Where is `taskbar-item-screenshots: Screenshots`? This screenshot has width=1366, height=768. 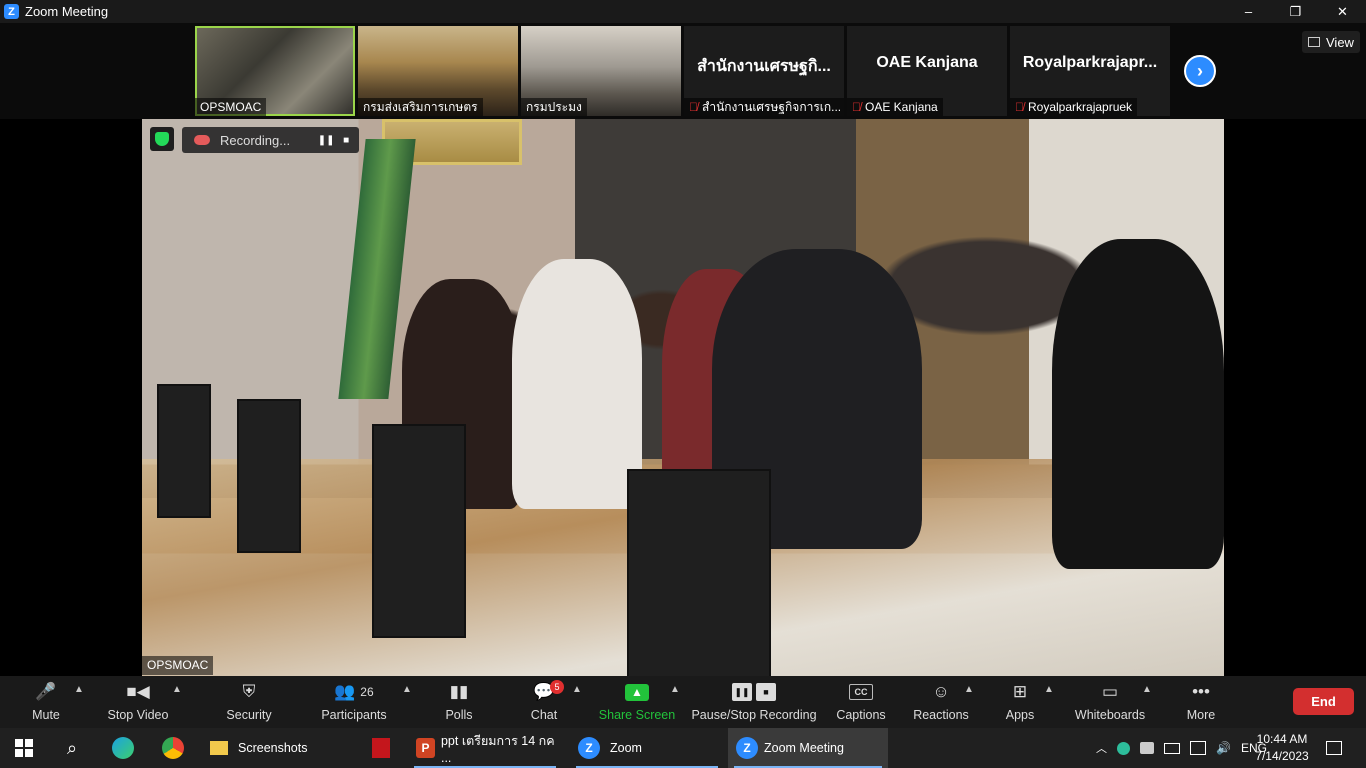
taskbar-item-screenshots: Screenshots is located at coordinates (277, 748).